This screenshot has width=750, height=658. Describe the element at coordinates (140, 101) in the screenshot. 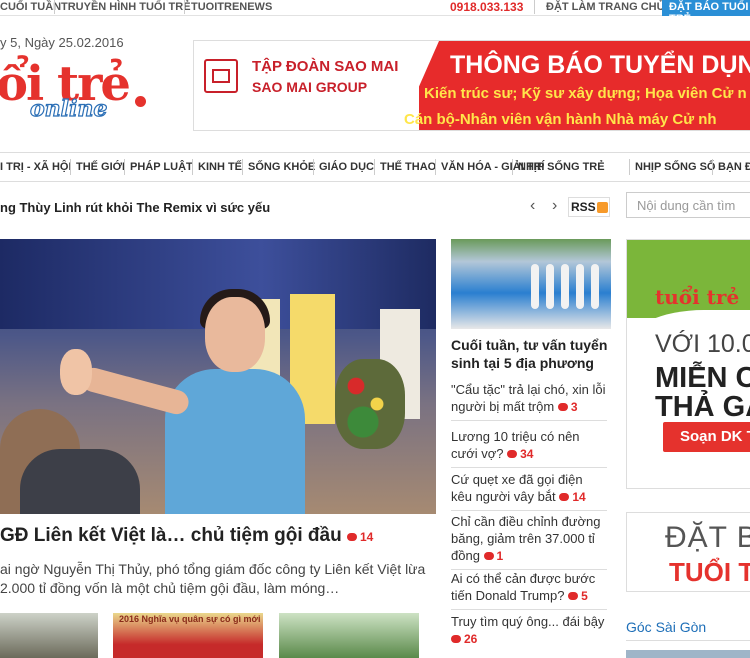

I see `logo-dot` at that location.